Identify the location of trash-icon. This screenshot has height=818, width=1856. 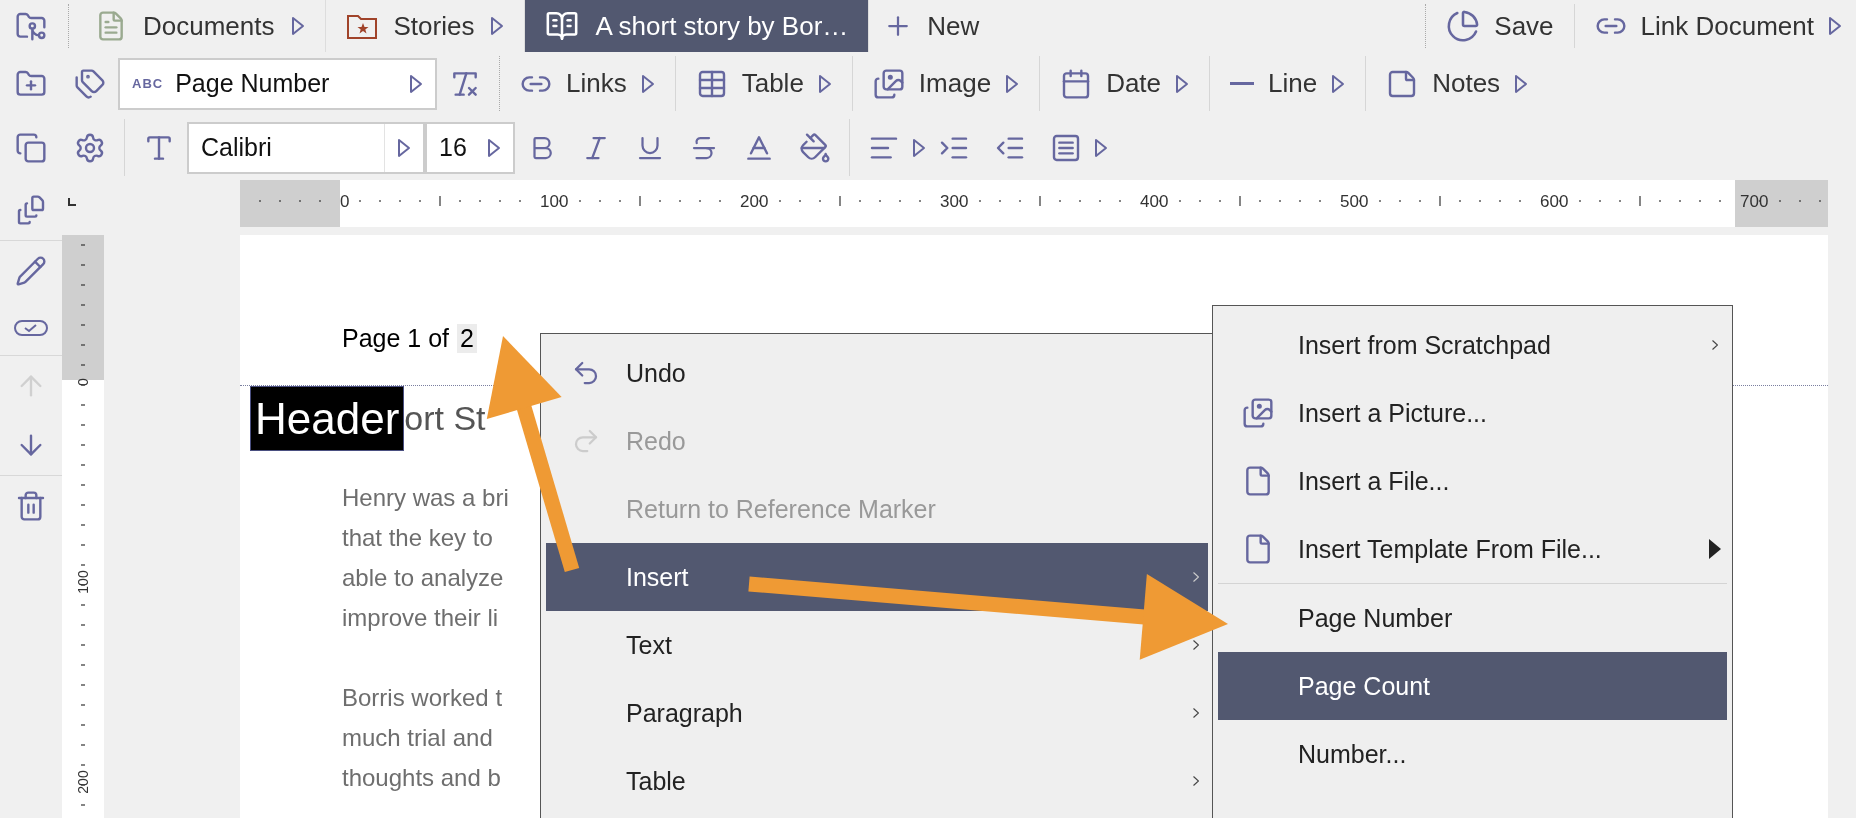
(31, 505).